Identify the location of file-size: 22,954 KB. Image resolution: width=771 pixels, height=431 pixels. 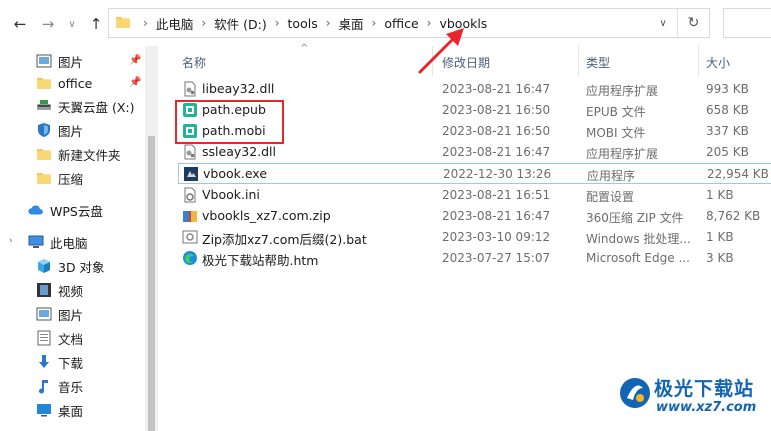
(738, 174).